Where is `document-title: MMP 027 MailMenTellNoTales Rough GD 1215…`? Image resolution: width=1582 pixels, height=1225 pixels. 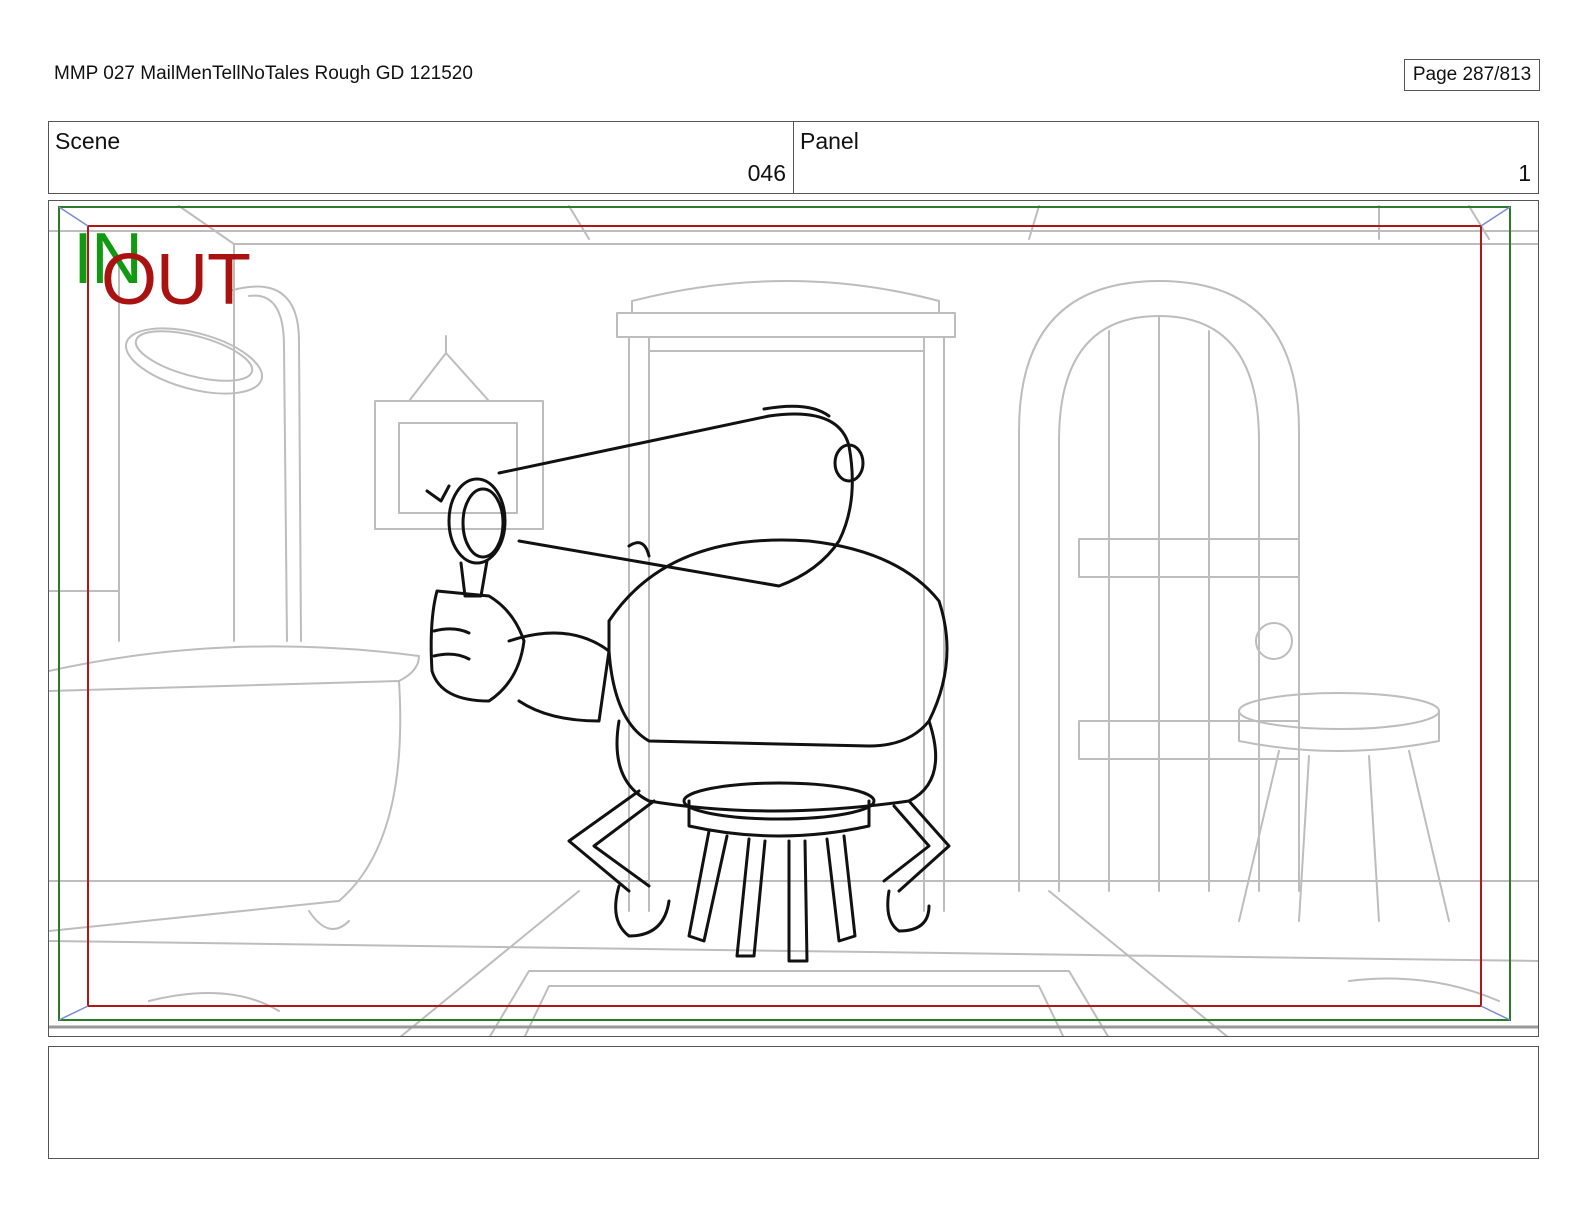 document-title: MMP 027 MailMenTellNoTales Rough GD 1215… is located at coordinates (263, 73).